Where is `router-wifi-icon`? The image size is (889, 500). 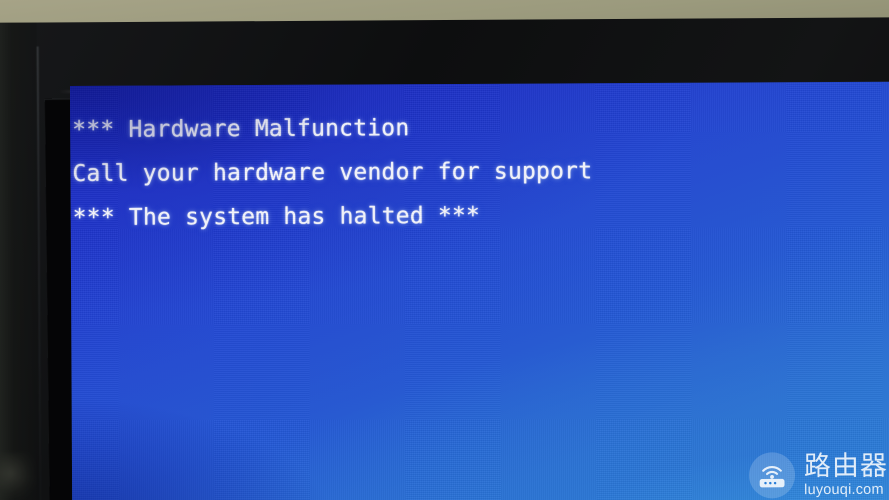
router-wifi-icon is located at coordinates (772, 475).